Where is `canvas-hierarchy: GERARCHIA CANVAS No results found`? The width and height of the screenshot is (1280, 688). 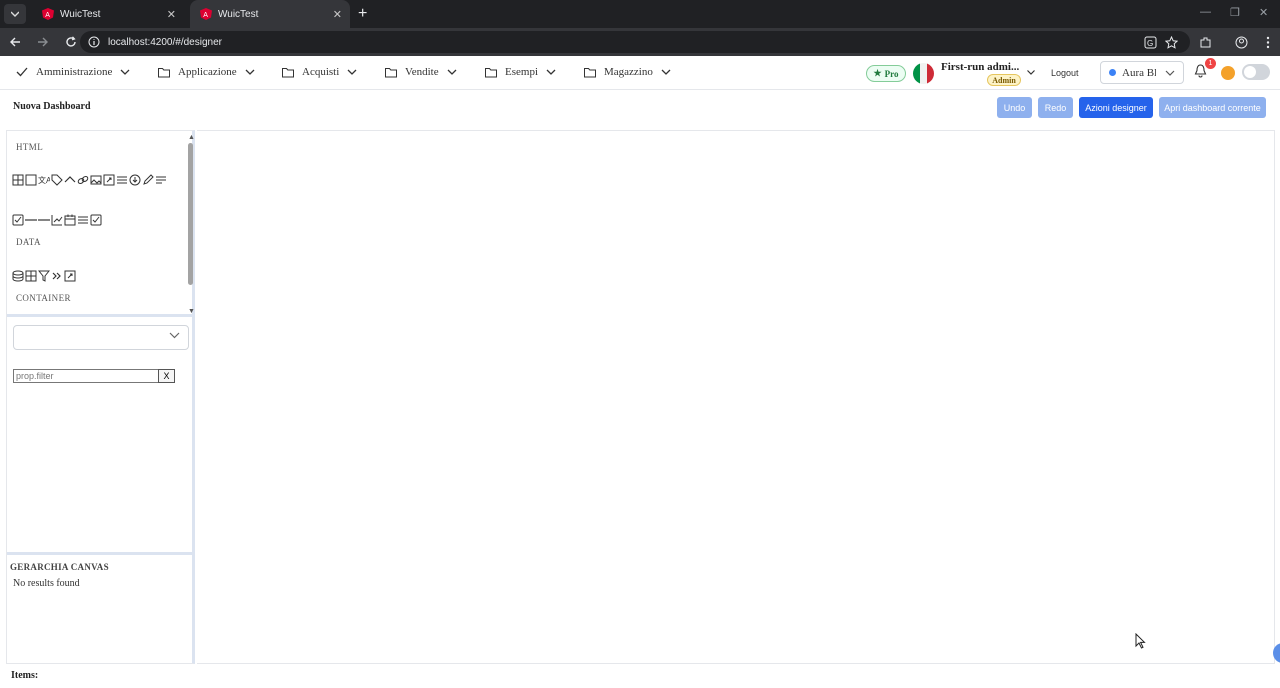
canvas-hierarchy: GERARCHIA CANVAS No results found is located at coordinates (99, 608).